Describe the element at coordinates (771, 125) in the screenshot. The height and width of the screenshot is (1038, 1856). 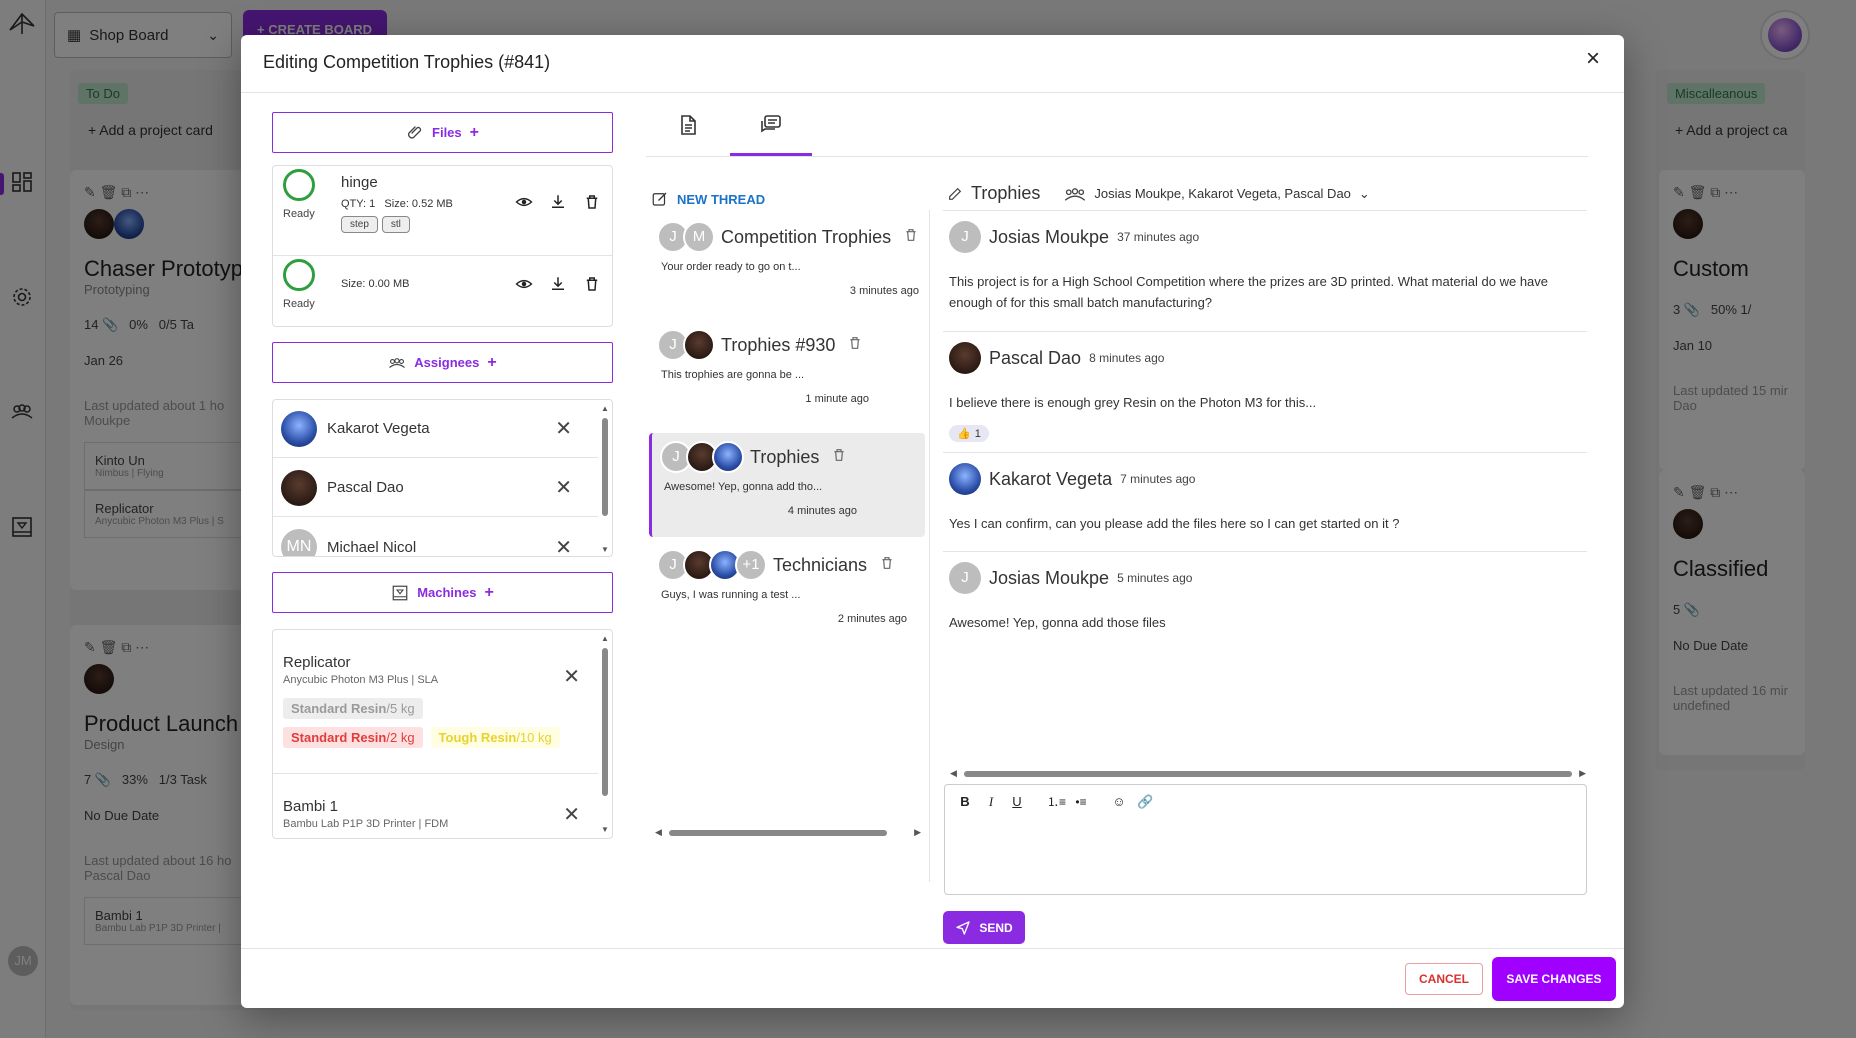
I see `tab-chat` at that location.